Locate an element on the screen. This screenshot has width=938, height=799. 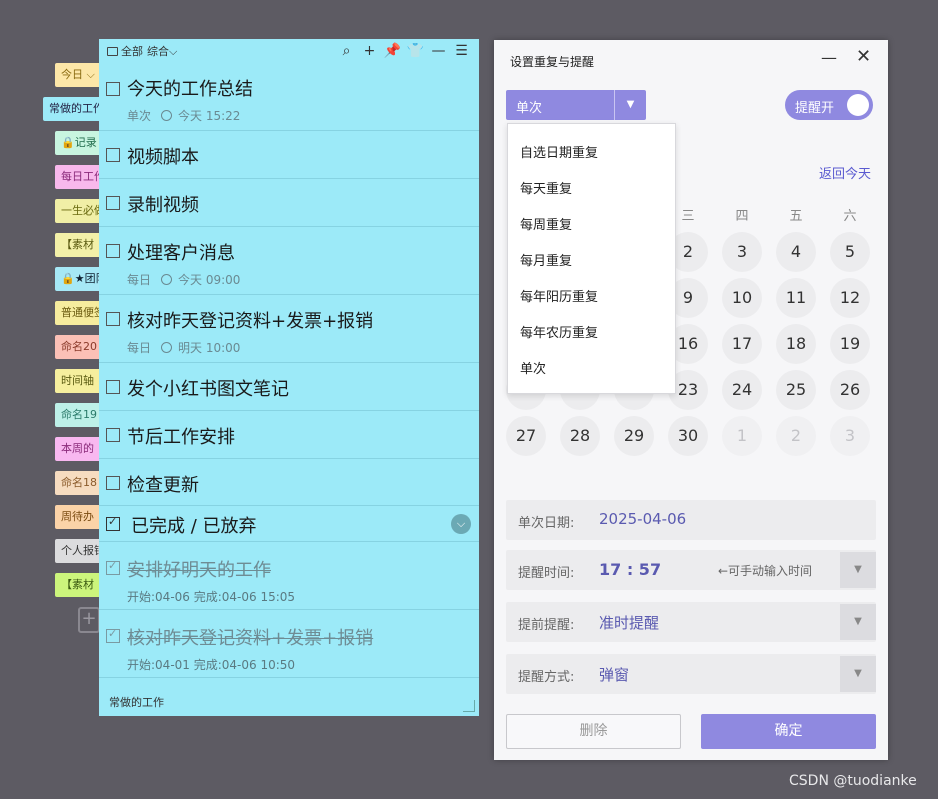
todo-item: 节后工作安排 is located at coordinates (289, 435).